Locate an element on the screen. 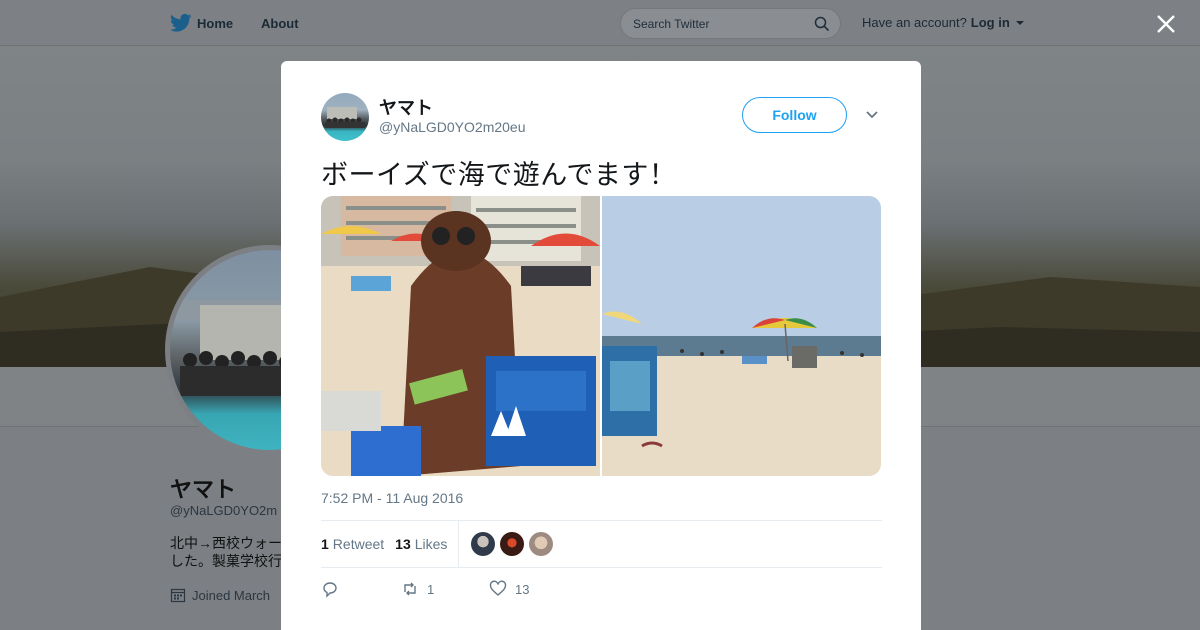 The height and width of the screenshot is (630, 1200). profile-joined: Joined March is located at coordinates (220, 595).